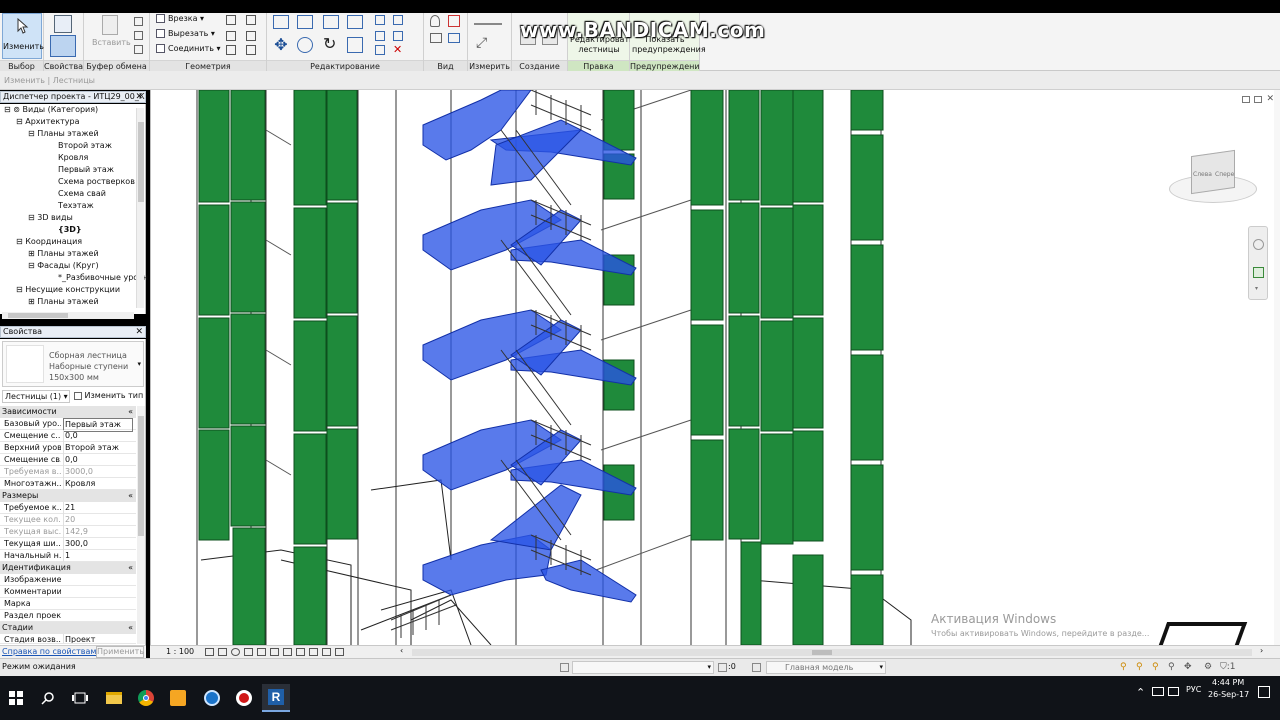 The height and width of the screenshot is (720, 1280). What do you see at coordinates (120, 652) in the screenshot?
I see `apply-button: Применить` at bounding box center [120, 652].